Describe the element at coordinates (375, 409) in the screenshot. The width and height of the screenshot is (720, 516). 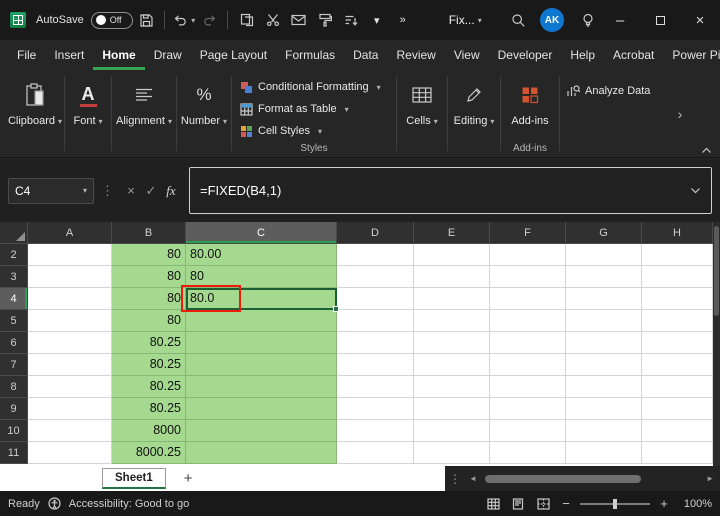
I see `cell-D9` at that location.